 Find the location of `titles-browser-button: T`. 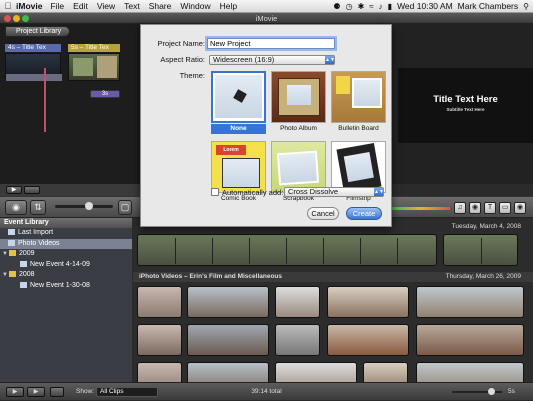

titles-browser-button: T is located at coordinates (490, 208).